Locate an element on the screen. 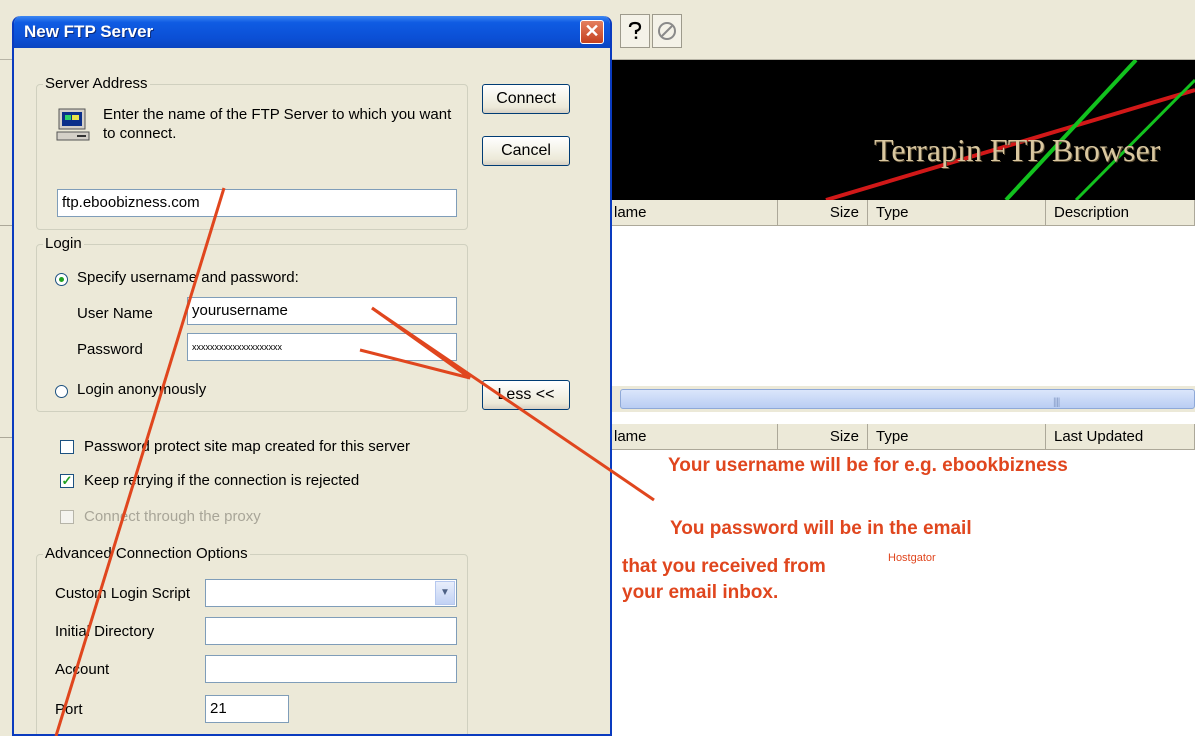 Image resolution: width=1195 pixels, height=736 pixels. server-address-input: ftp.eboobizness.com is located at coordinates (257, 203).